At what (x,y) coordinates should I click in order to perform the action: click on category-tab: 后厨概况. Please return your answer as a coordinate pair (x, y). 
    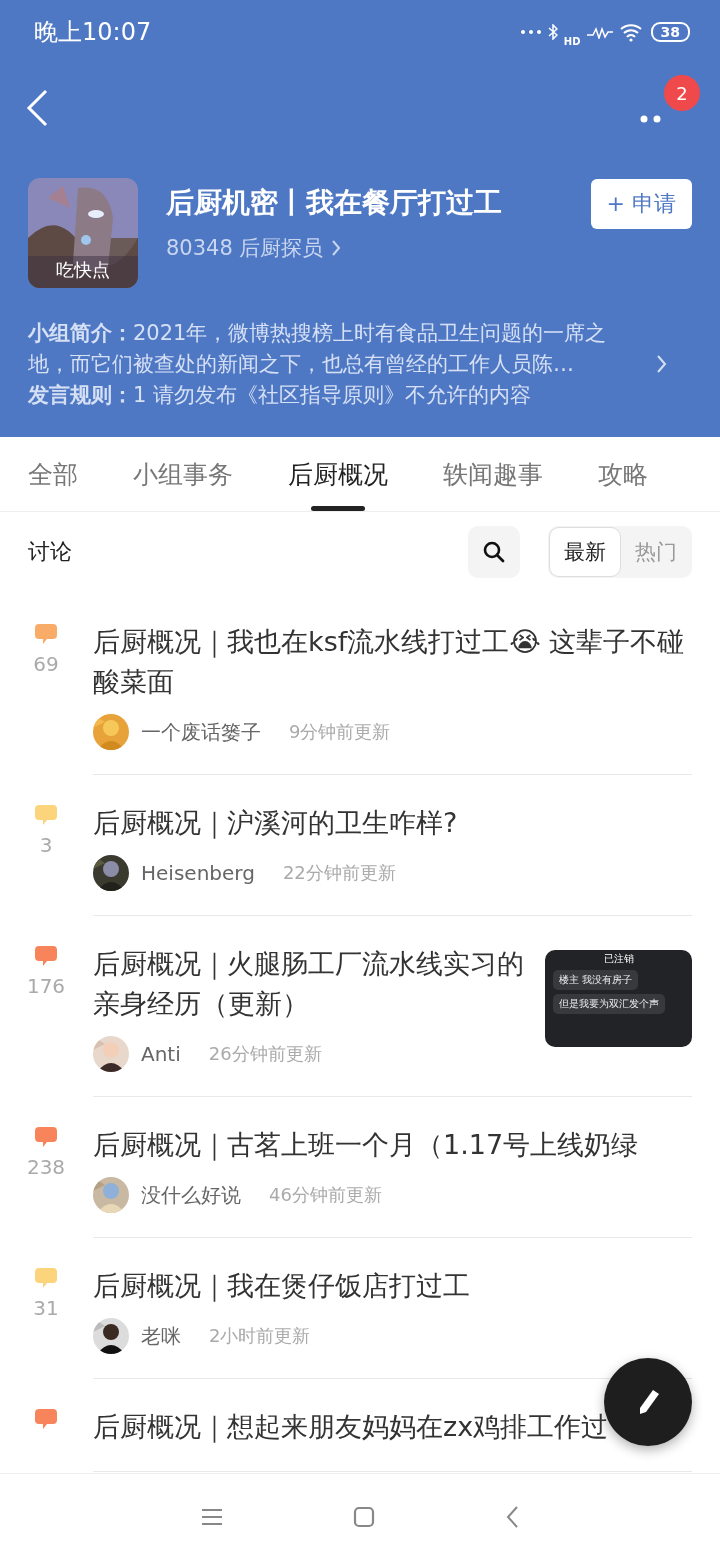
    Looking at the image, I should click on (338, 474).